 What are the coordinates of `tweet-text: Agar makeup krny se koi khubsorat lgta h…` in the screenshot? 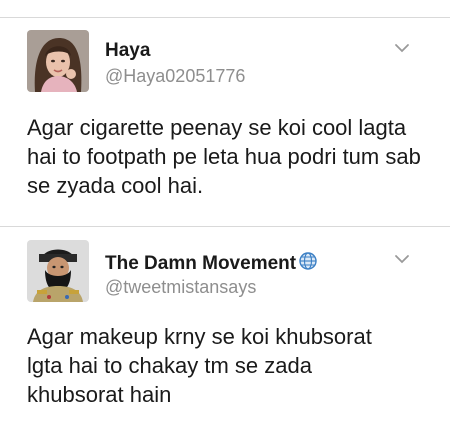 It's located at (199, 365).